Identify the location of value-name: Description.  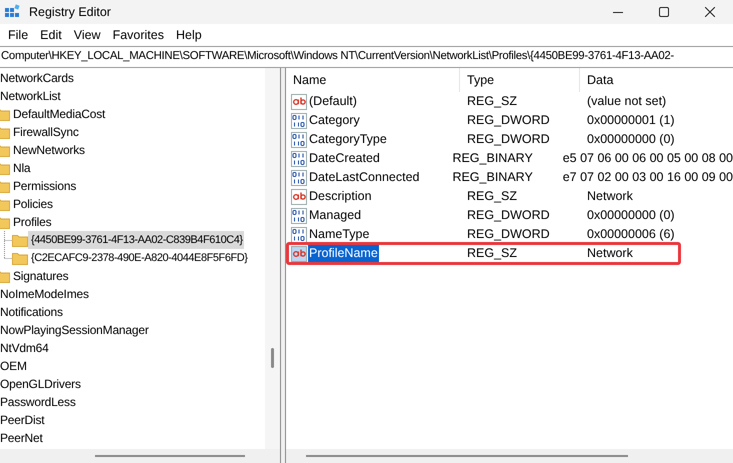
(340, 196).